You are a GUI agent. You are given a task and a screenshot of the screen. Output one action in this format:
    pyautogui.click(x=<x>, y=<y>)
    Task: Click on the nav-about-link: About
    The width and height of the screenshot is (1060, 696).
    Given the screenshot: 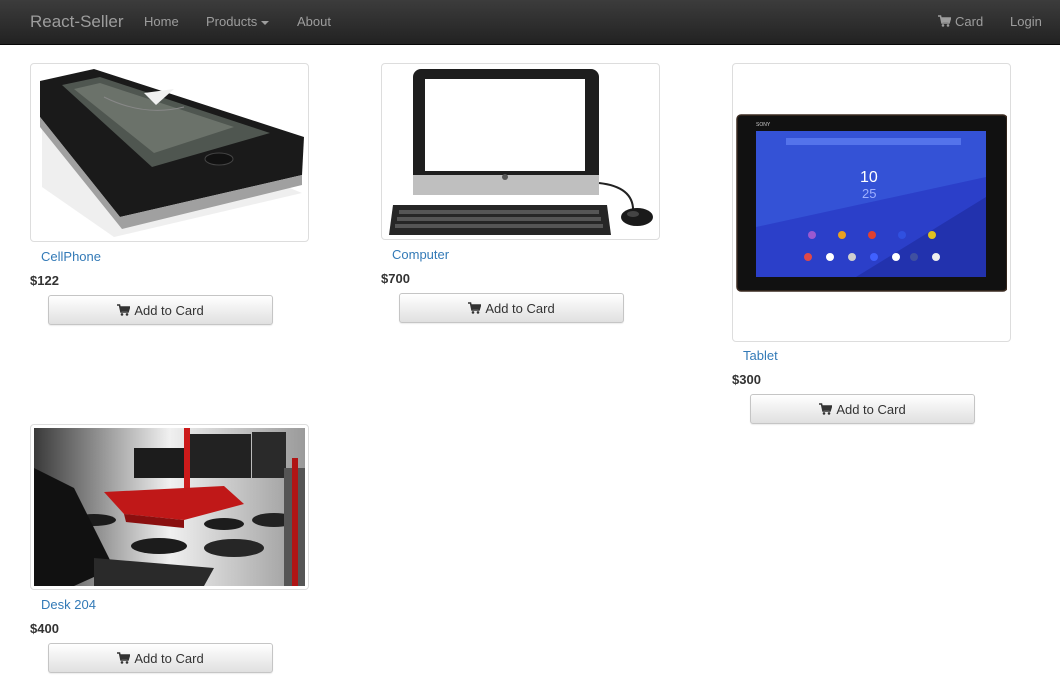 What is the action you would take?
    pyautogui.click(x=314, y=21)
    